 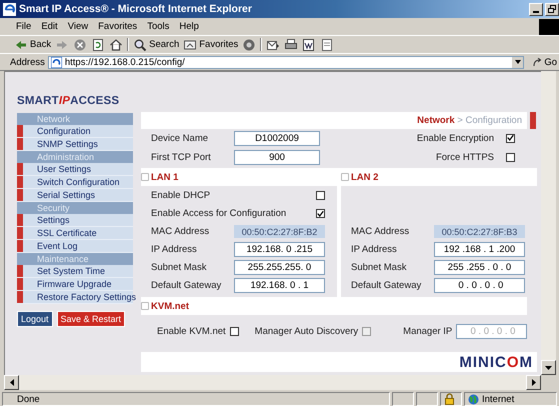 I want to click on page-icon, so click(x=56, y=62).